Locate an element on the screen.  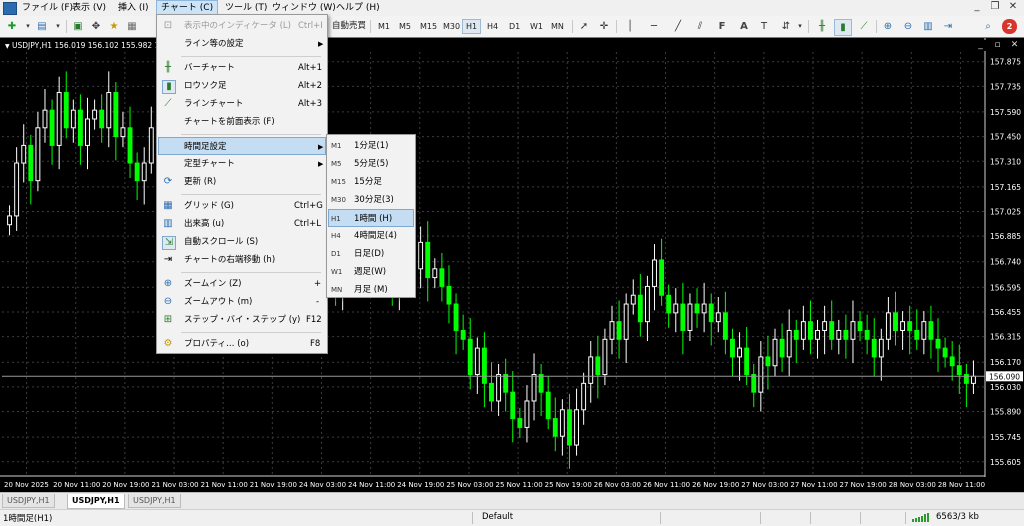
chart-minimize-icon: _ is located at coordinates (980, 45).